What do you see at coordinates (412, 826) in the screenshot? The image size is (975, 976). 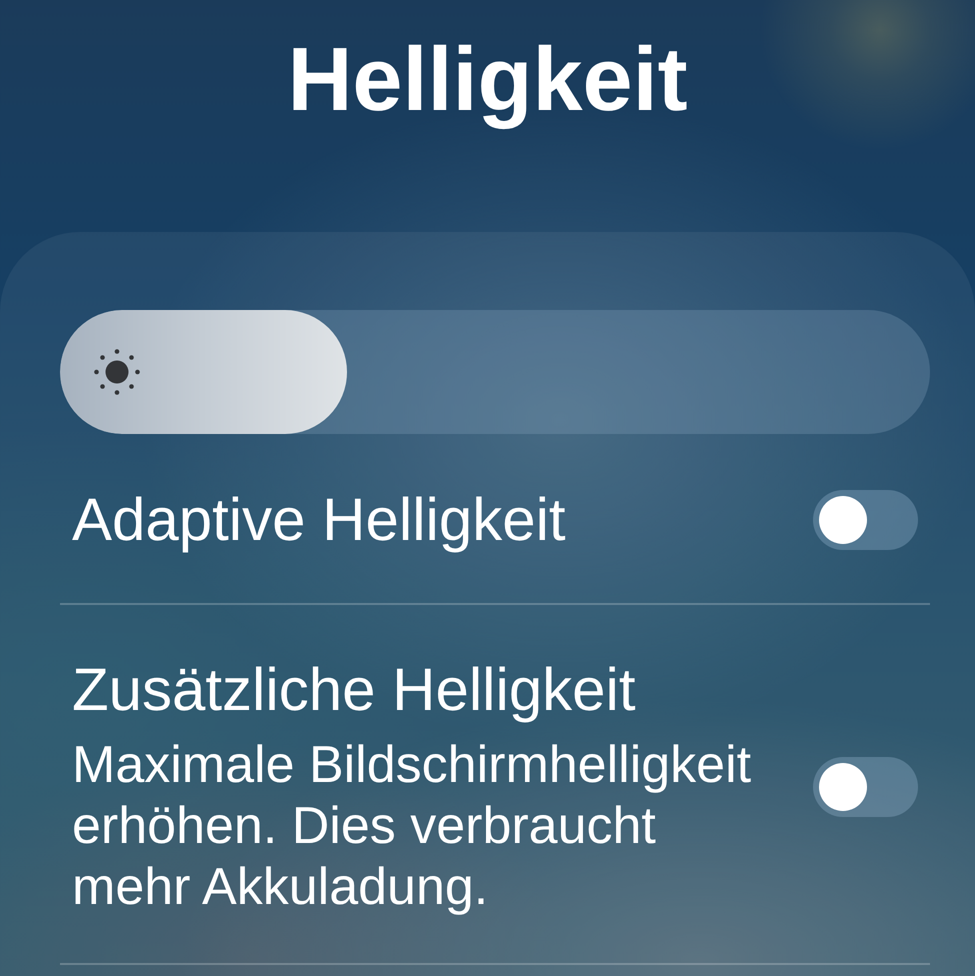 I see `setting-description: Maximale Bildschirmhelligkeit erhöhen. Dies verbraucht mehr Akkuladung.` at bounding box center [412, 826].